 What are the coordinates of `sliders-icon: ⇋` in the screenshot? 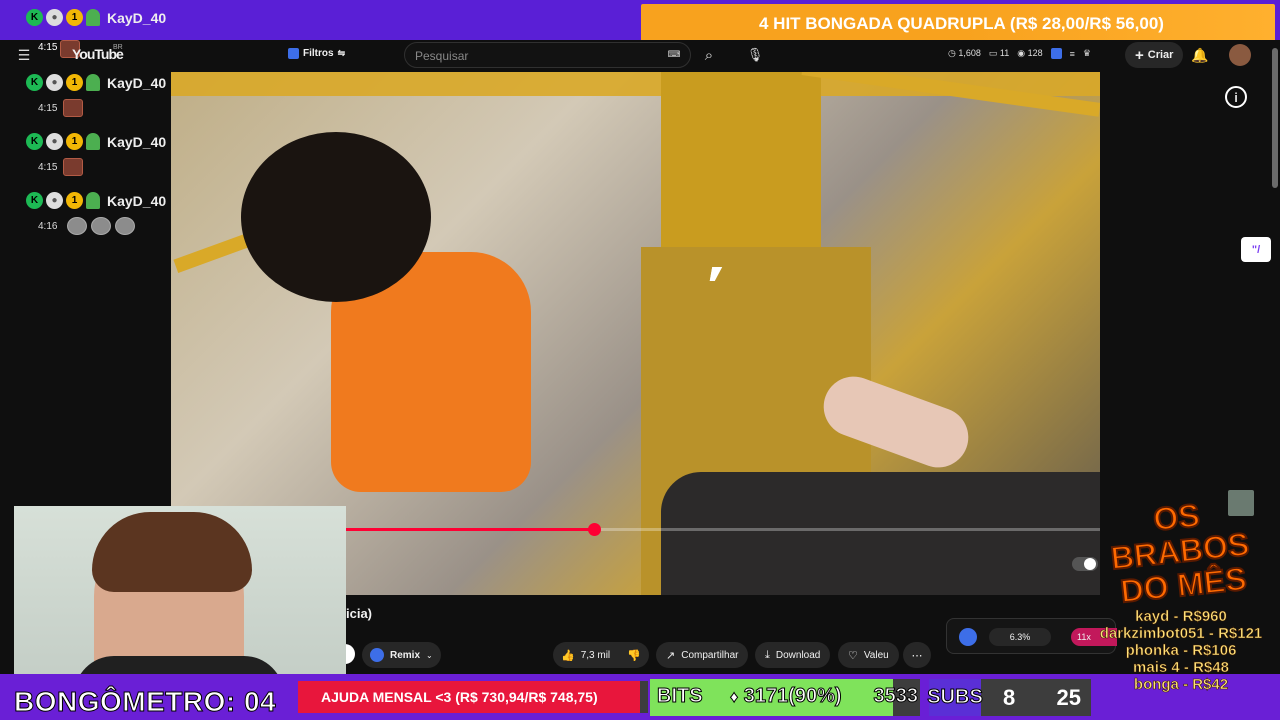 It's located at (341, 53).